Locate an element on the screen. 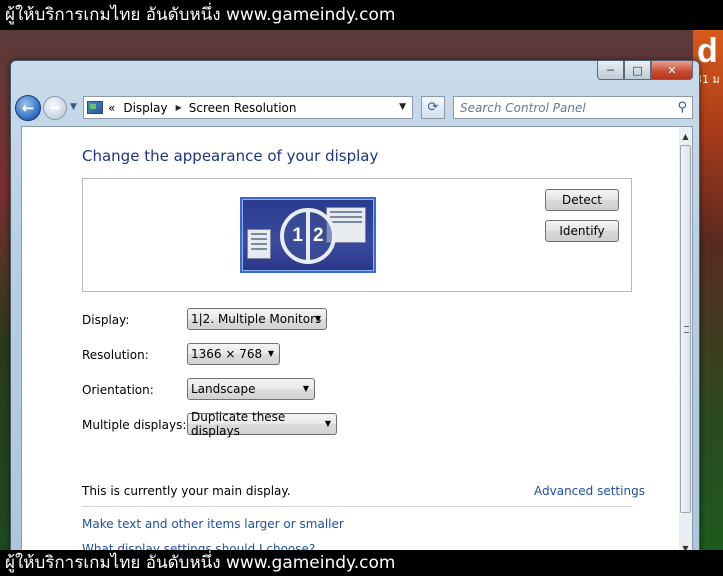  breadcrumb-display: Display is located at coordinates (145, 108).